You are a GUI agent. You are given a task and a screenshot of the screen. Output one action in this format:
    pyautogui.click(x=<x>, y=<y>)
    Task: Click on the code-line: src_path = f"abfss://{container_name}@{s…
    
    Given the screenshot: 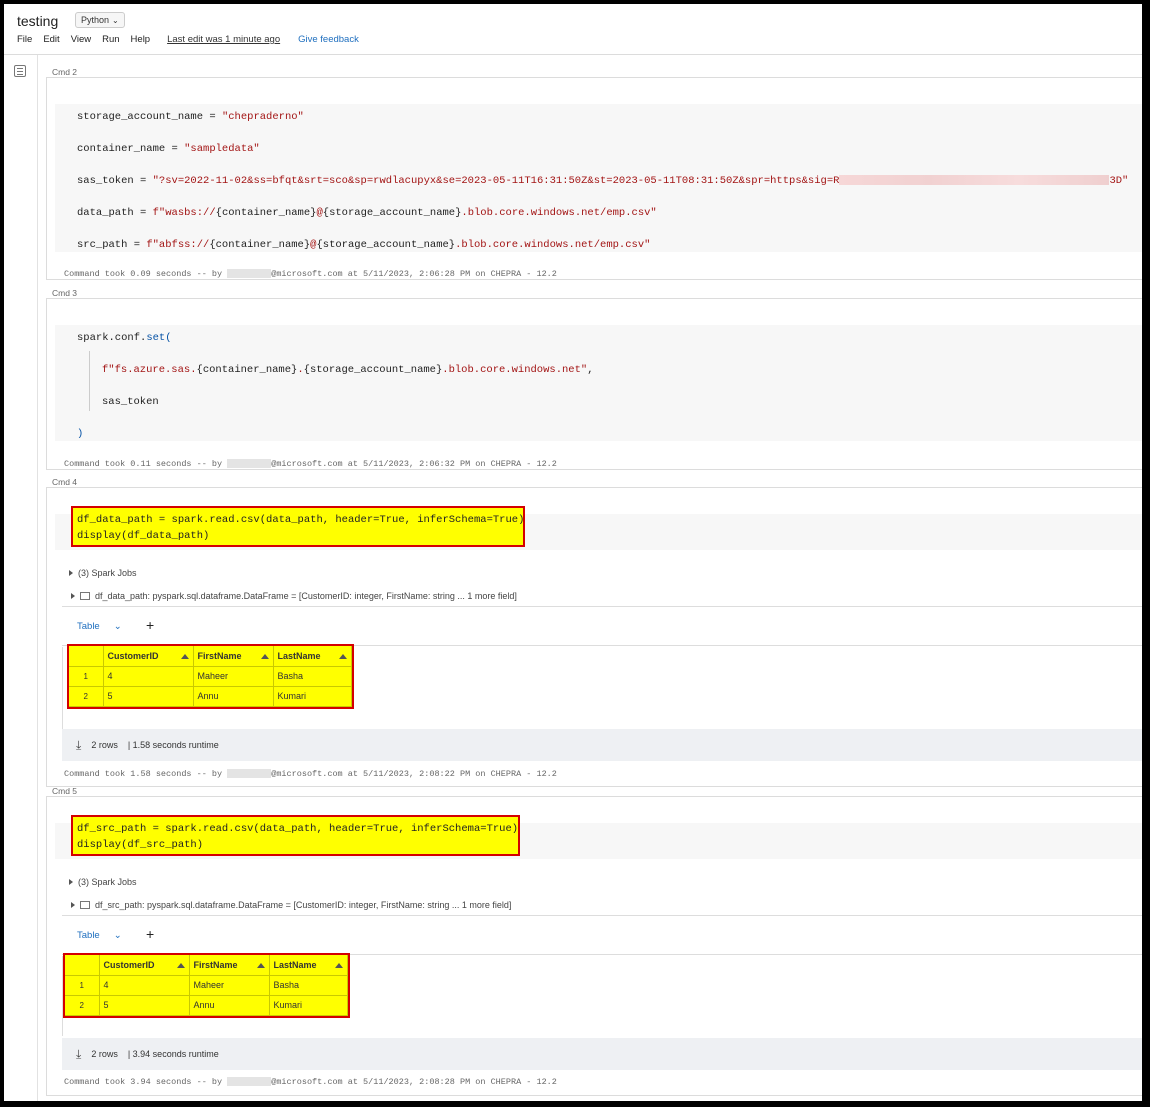 What is the action you would take?
    pyautogui.click(x=364, y=245)
    